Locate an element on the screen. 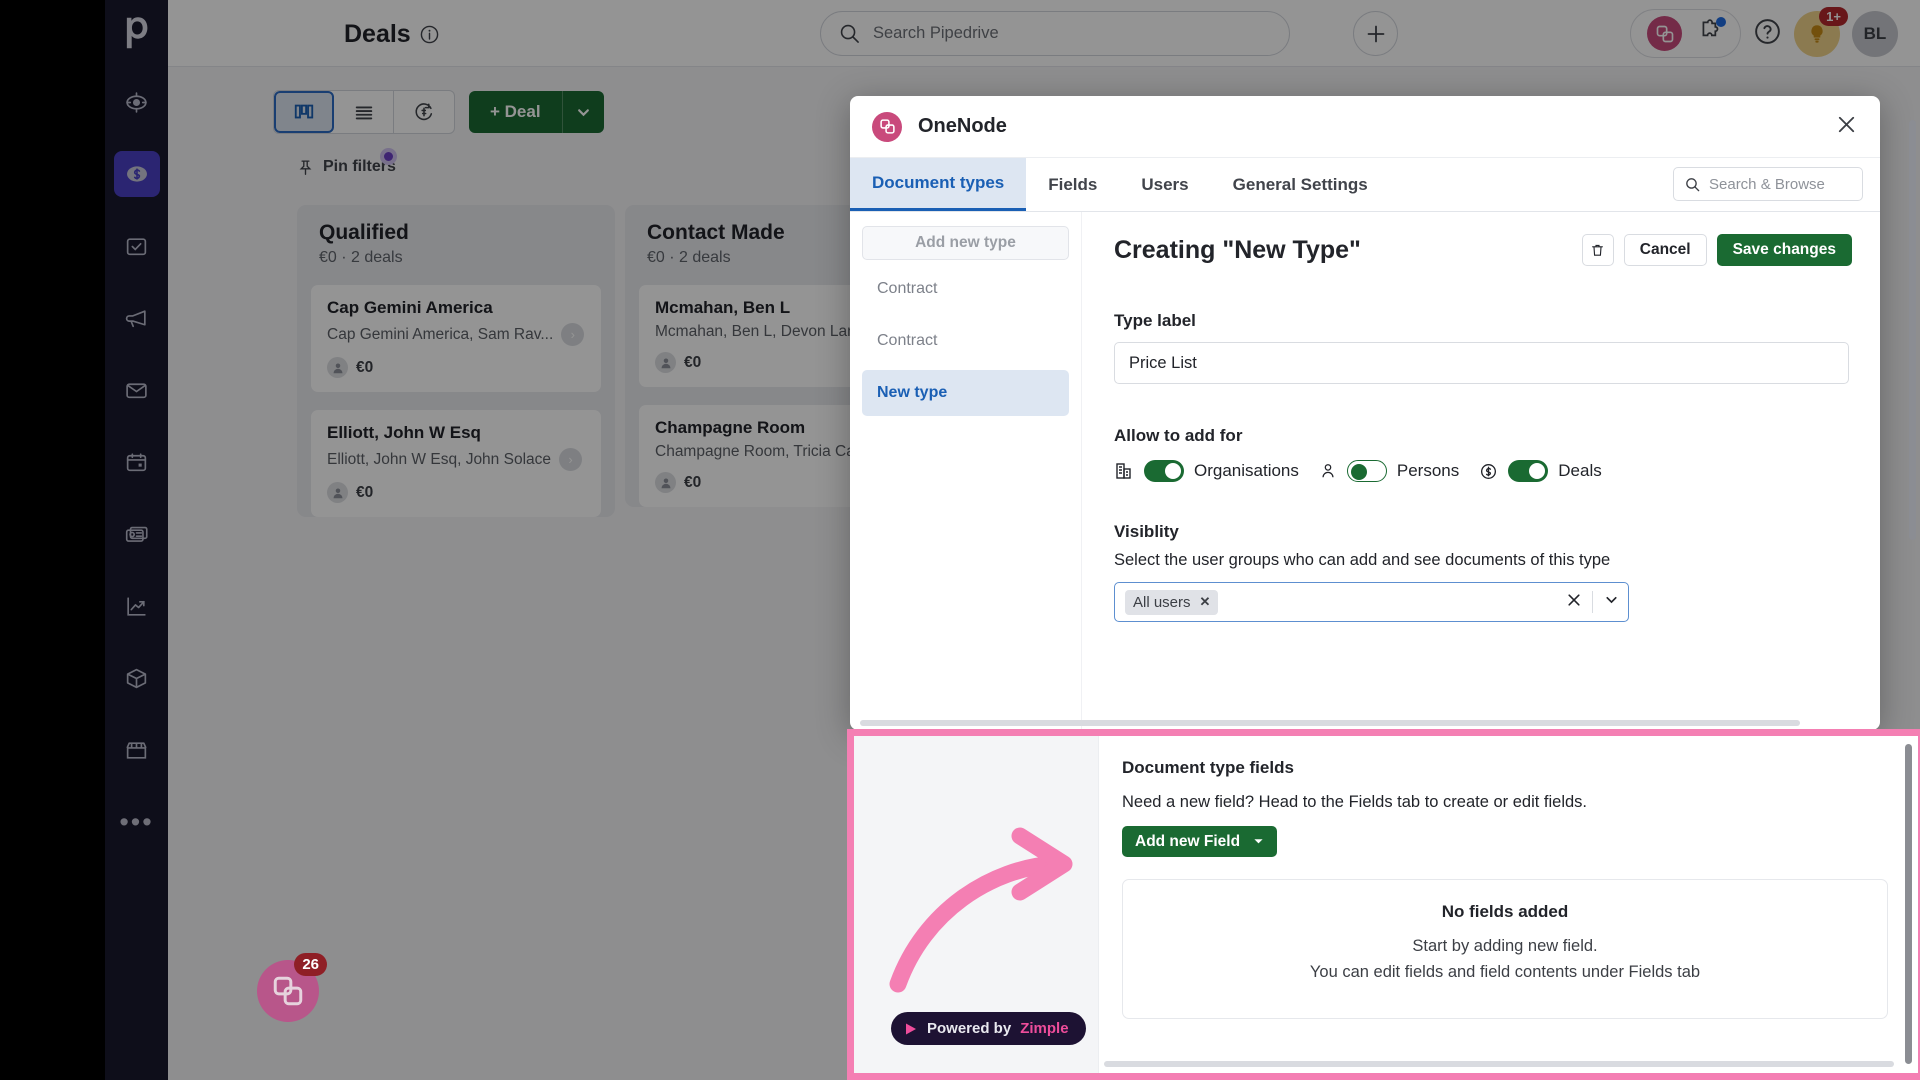 Image resolution: width=1920 pixels, height=1080 pixels. tab-general-settings: General Settings is located at coordinates (1300, 184).